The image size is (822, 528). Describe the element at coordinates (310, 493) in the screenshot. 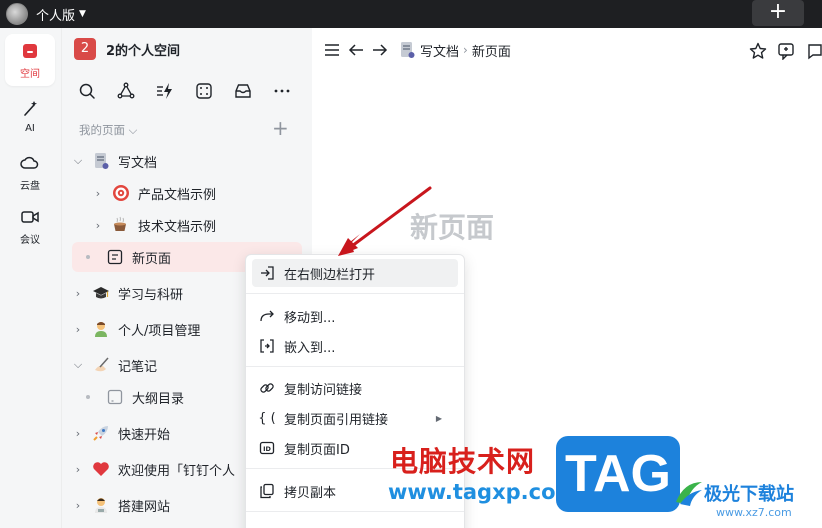

I see `menu-item-label: 拷贝副本` at that location.